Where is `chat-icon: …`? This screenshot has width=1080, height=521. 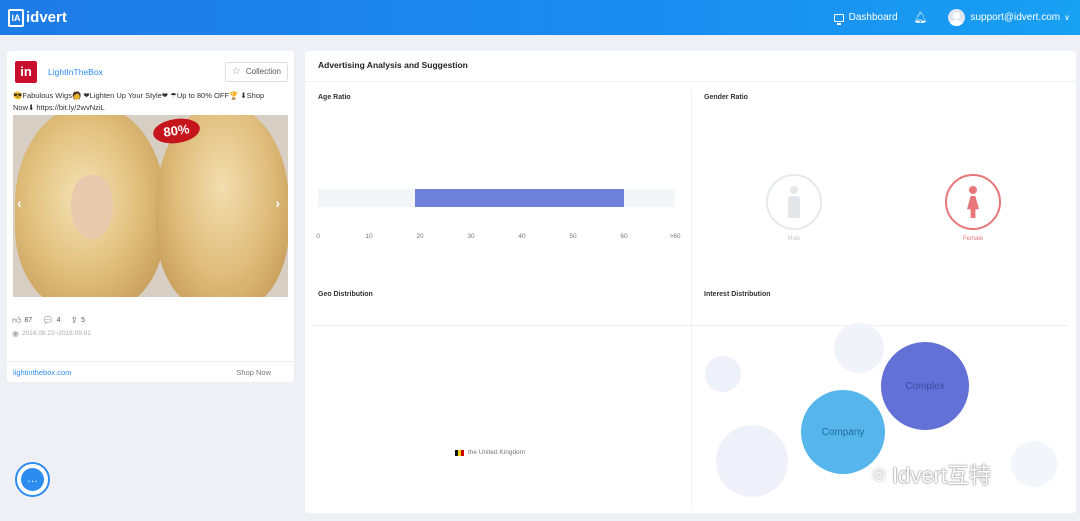
chat-icon: … is located at coordinates (32, 479).